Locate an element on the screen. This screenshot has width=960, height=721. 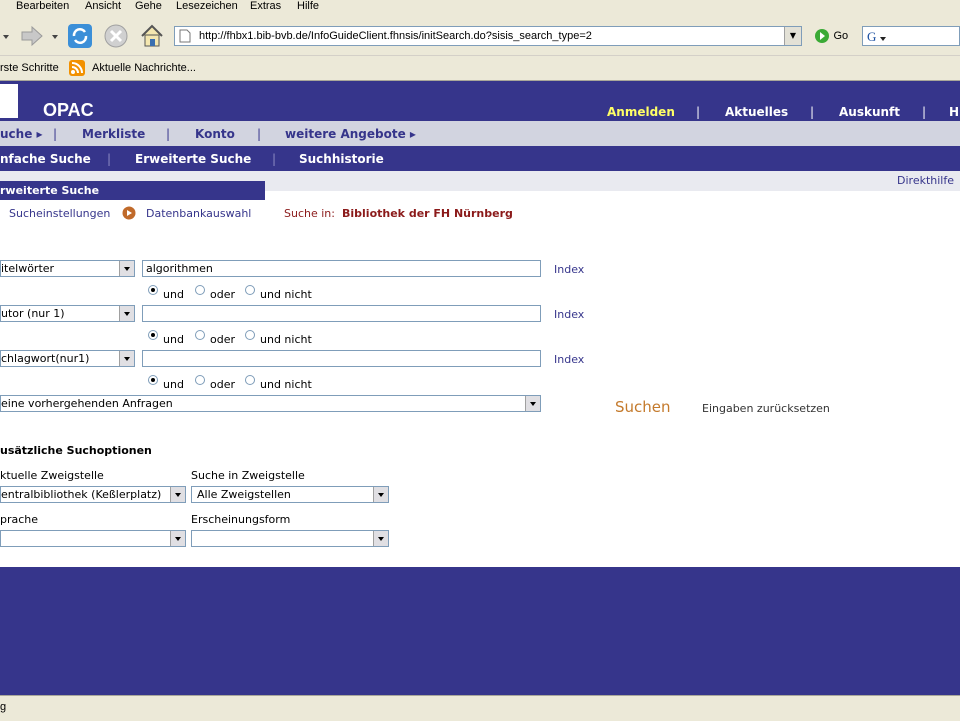
search-branch-label: Suche in Zweigstelle is located at coordinates (248, 475).